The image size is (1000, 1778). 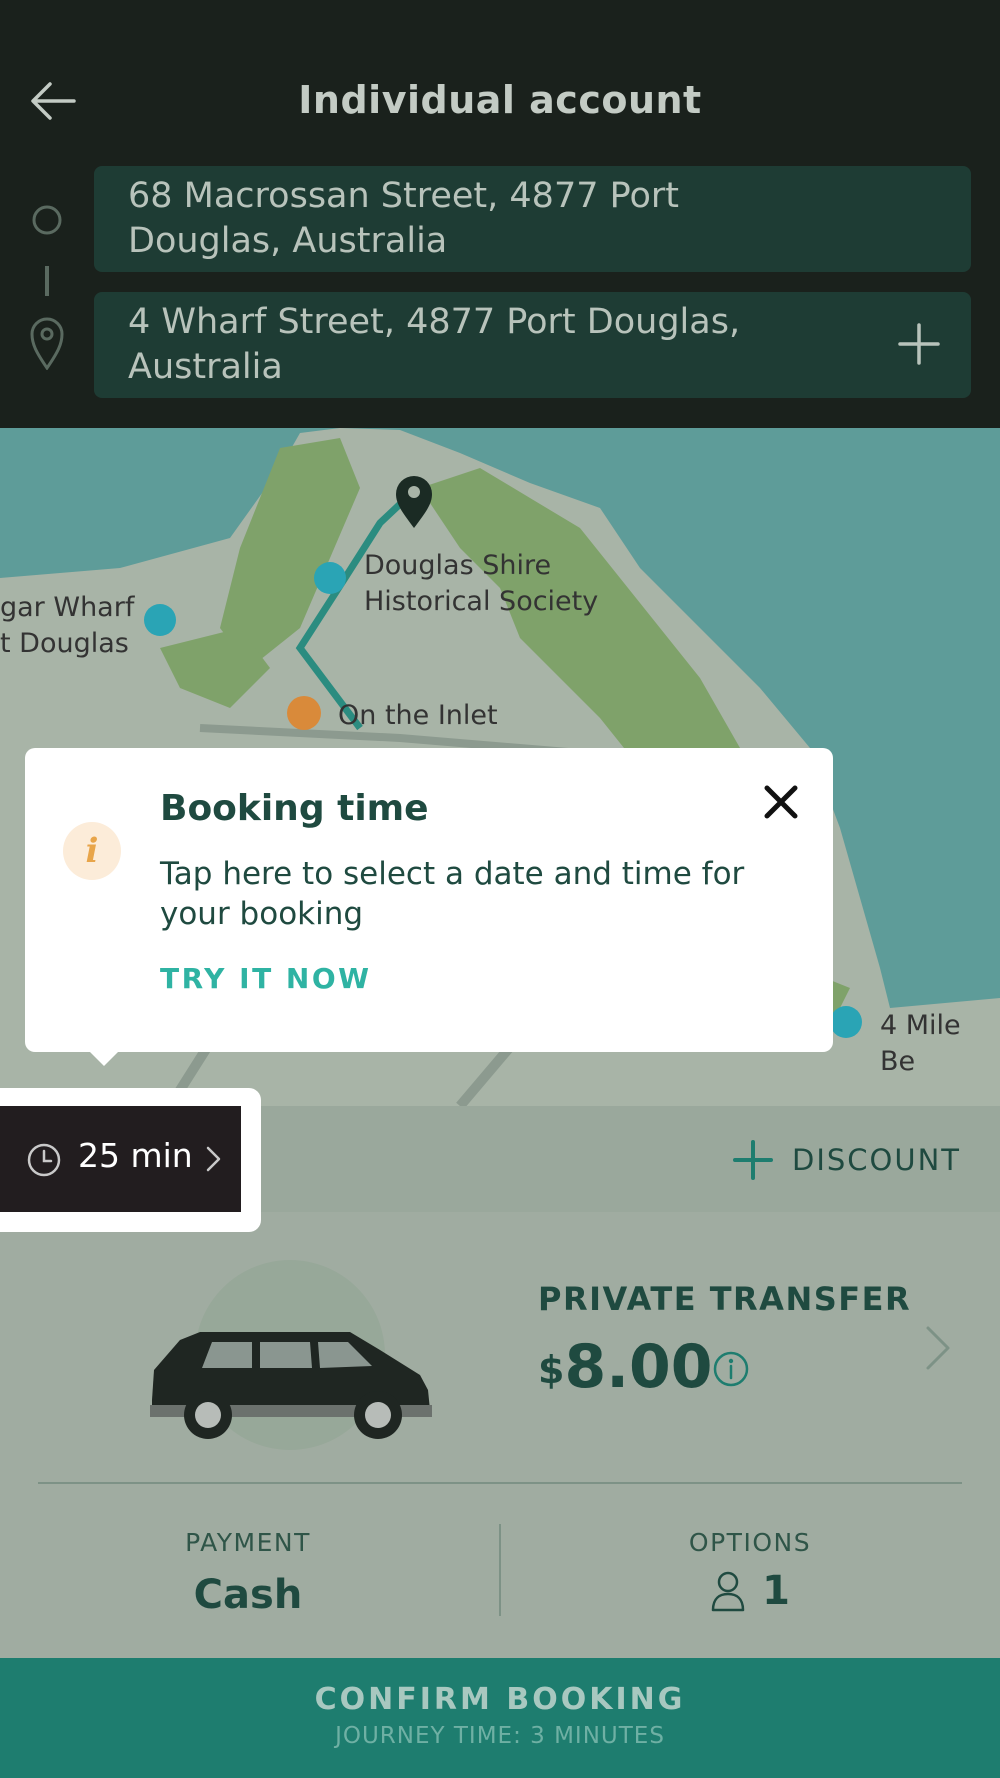 I want to click on payment-method-button: Cash, so click(x=248, y=1595).